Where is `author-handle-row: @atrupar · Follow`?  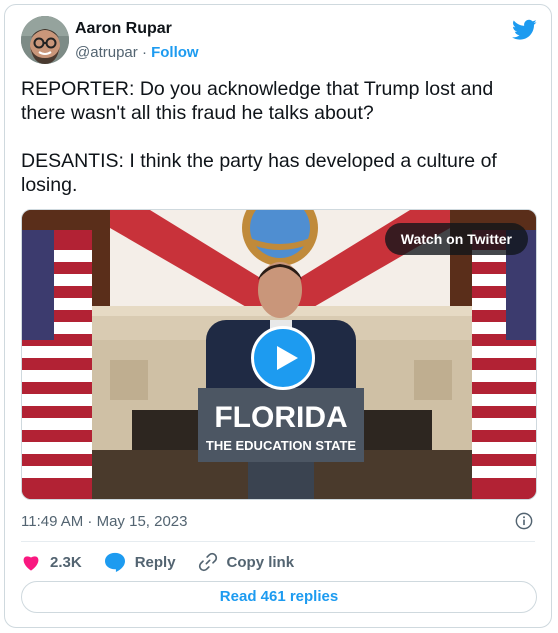 author-handle-row: @atrupar · Follow is located at coordinates (137, 52).